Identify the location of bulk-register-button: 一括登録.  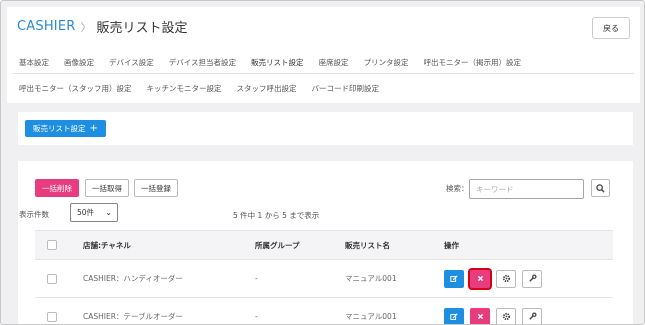
(156, 188).